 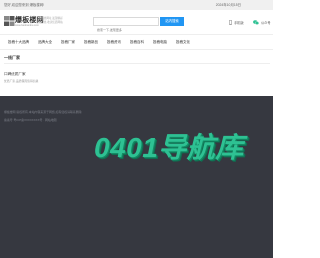 What do you see at coordinates (256, 22) in the screenshot?
I see `wechat-icon` at bounding box center [256, 22].